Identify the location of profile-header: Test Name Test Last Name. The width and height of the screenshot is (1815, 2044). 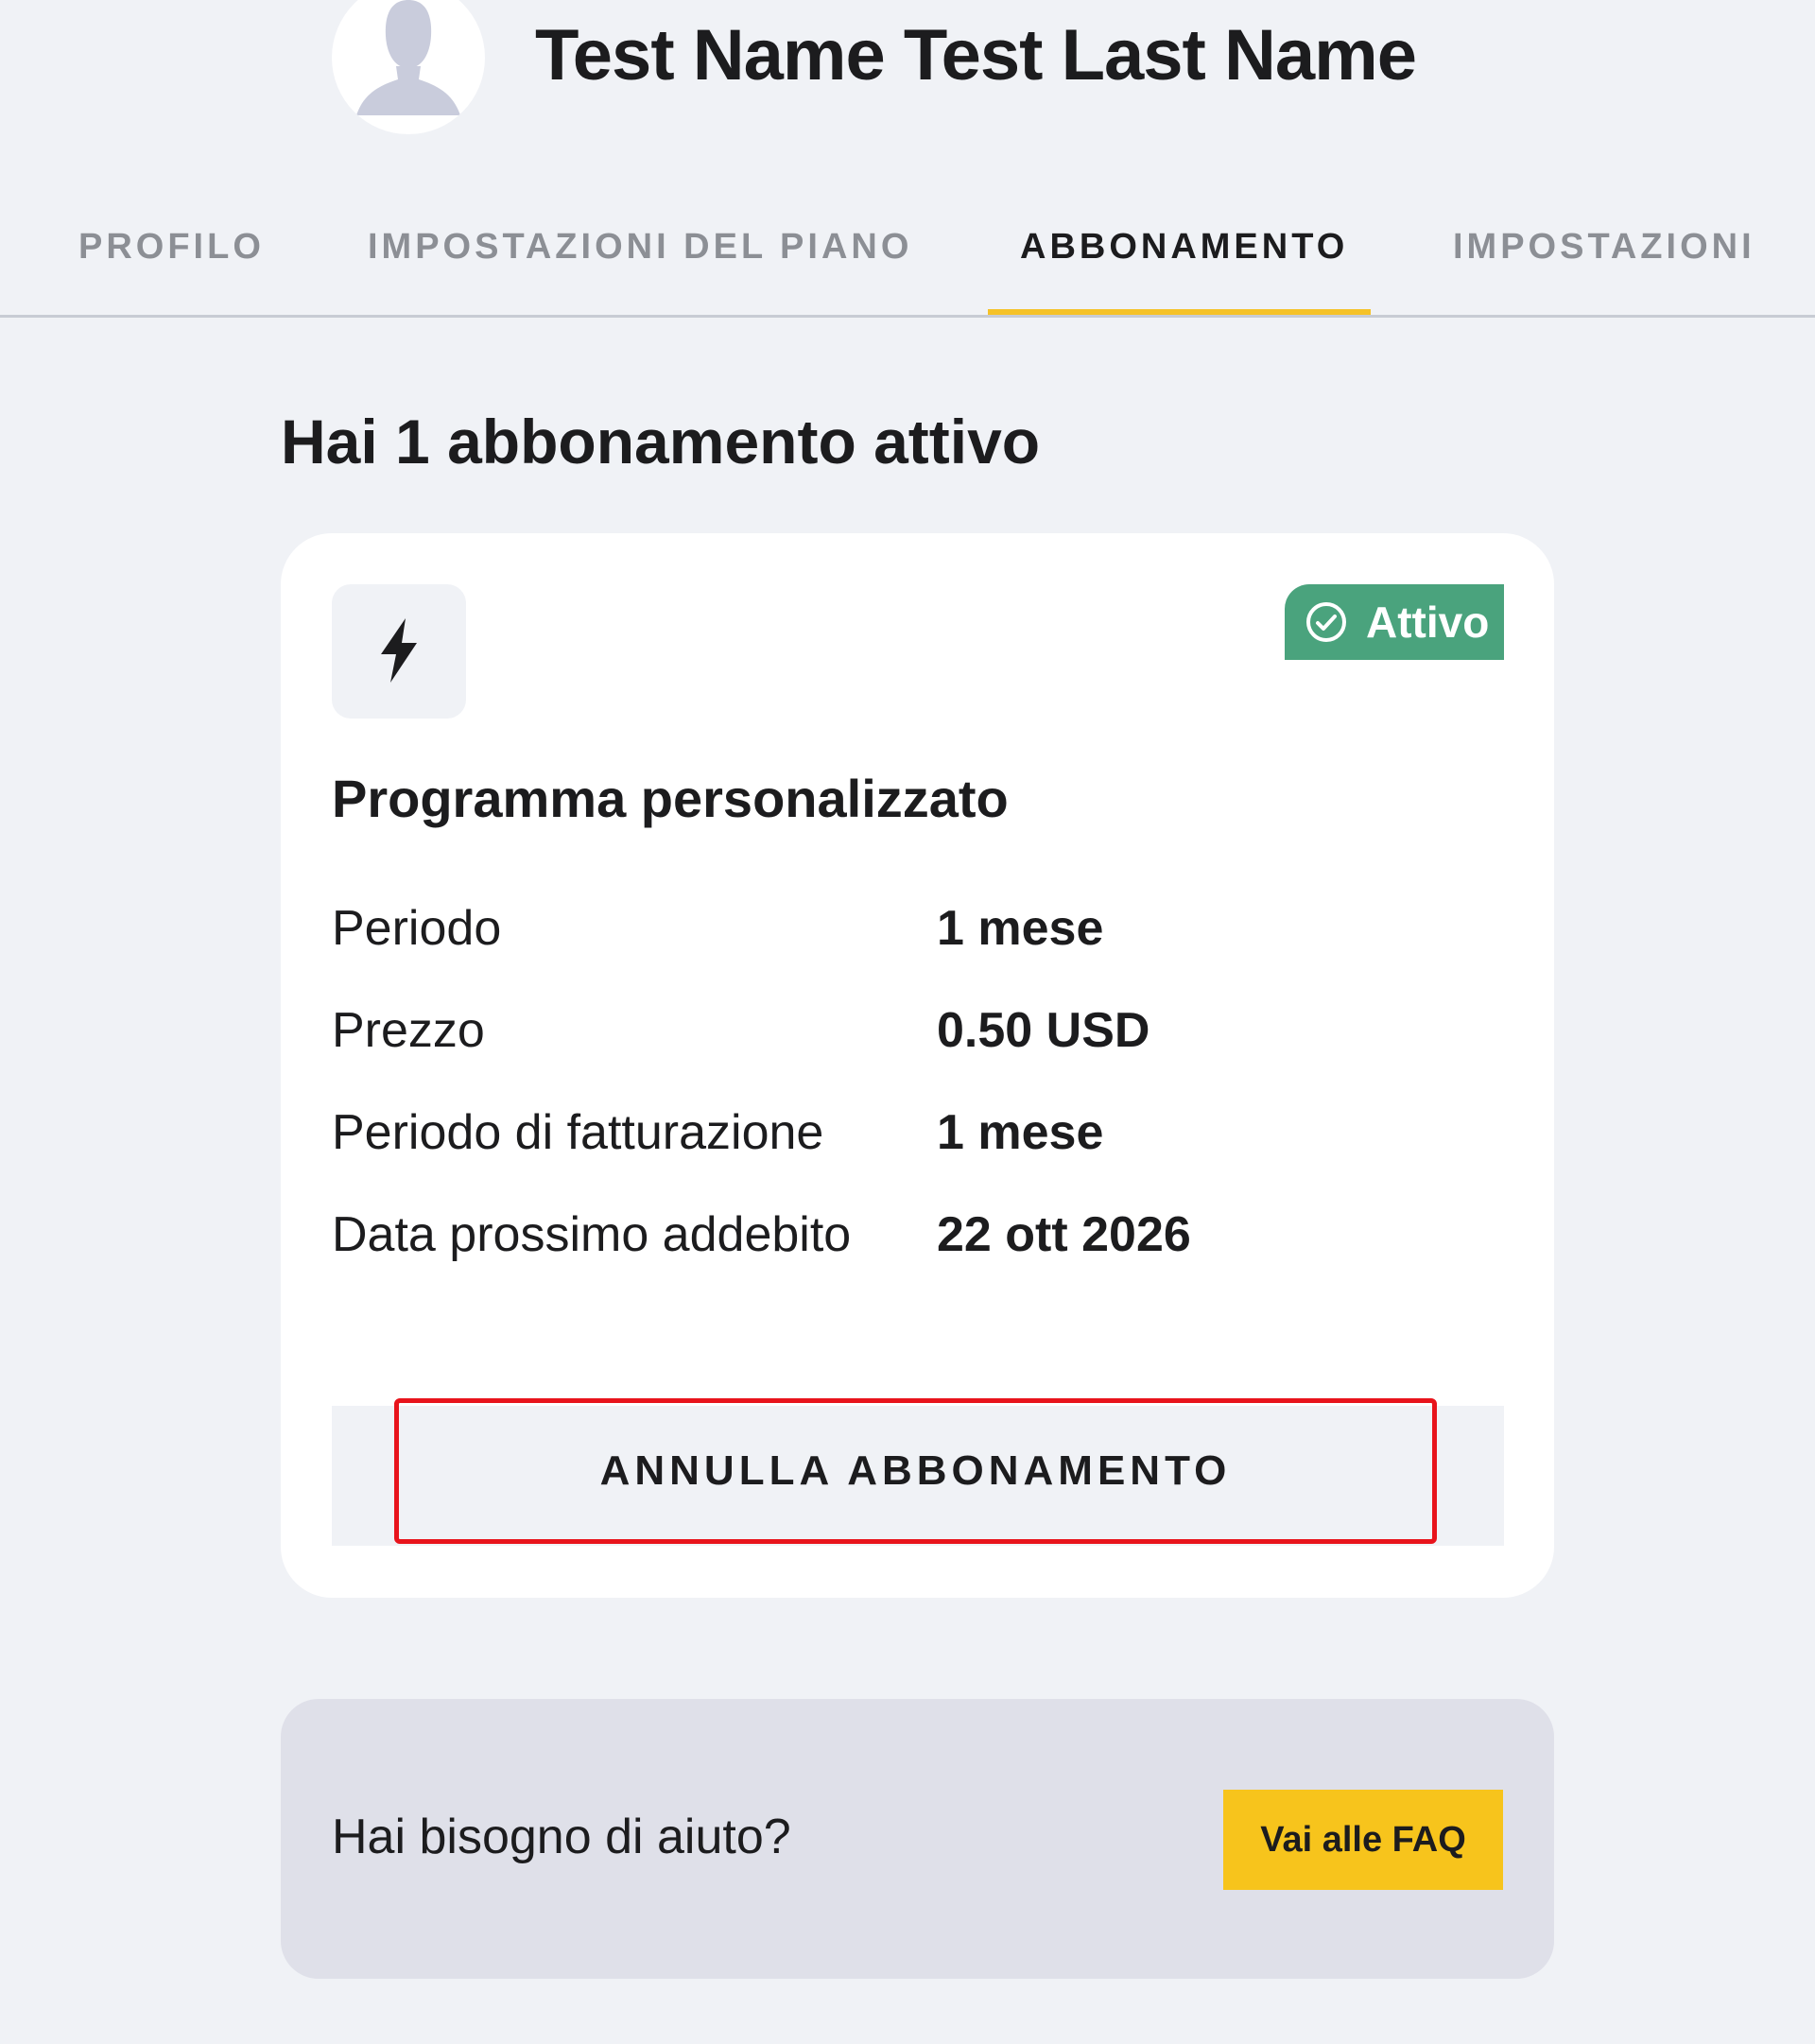
(907, 75).